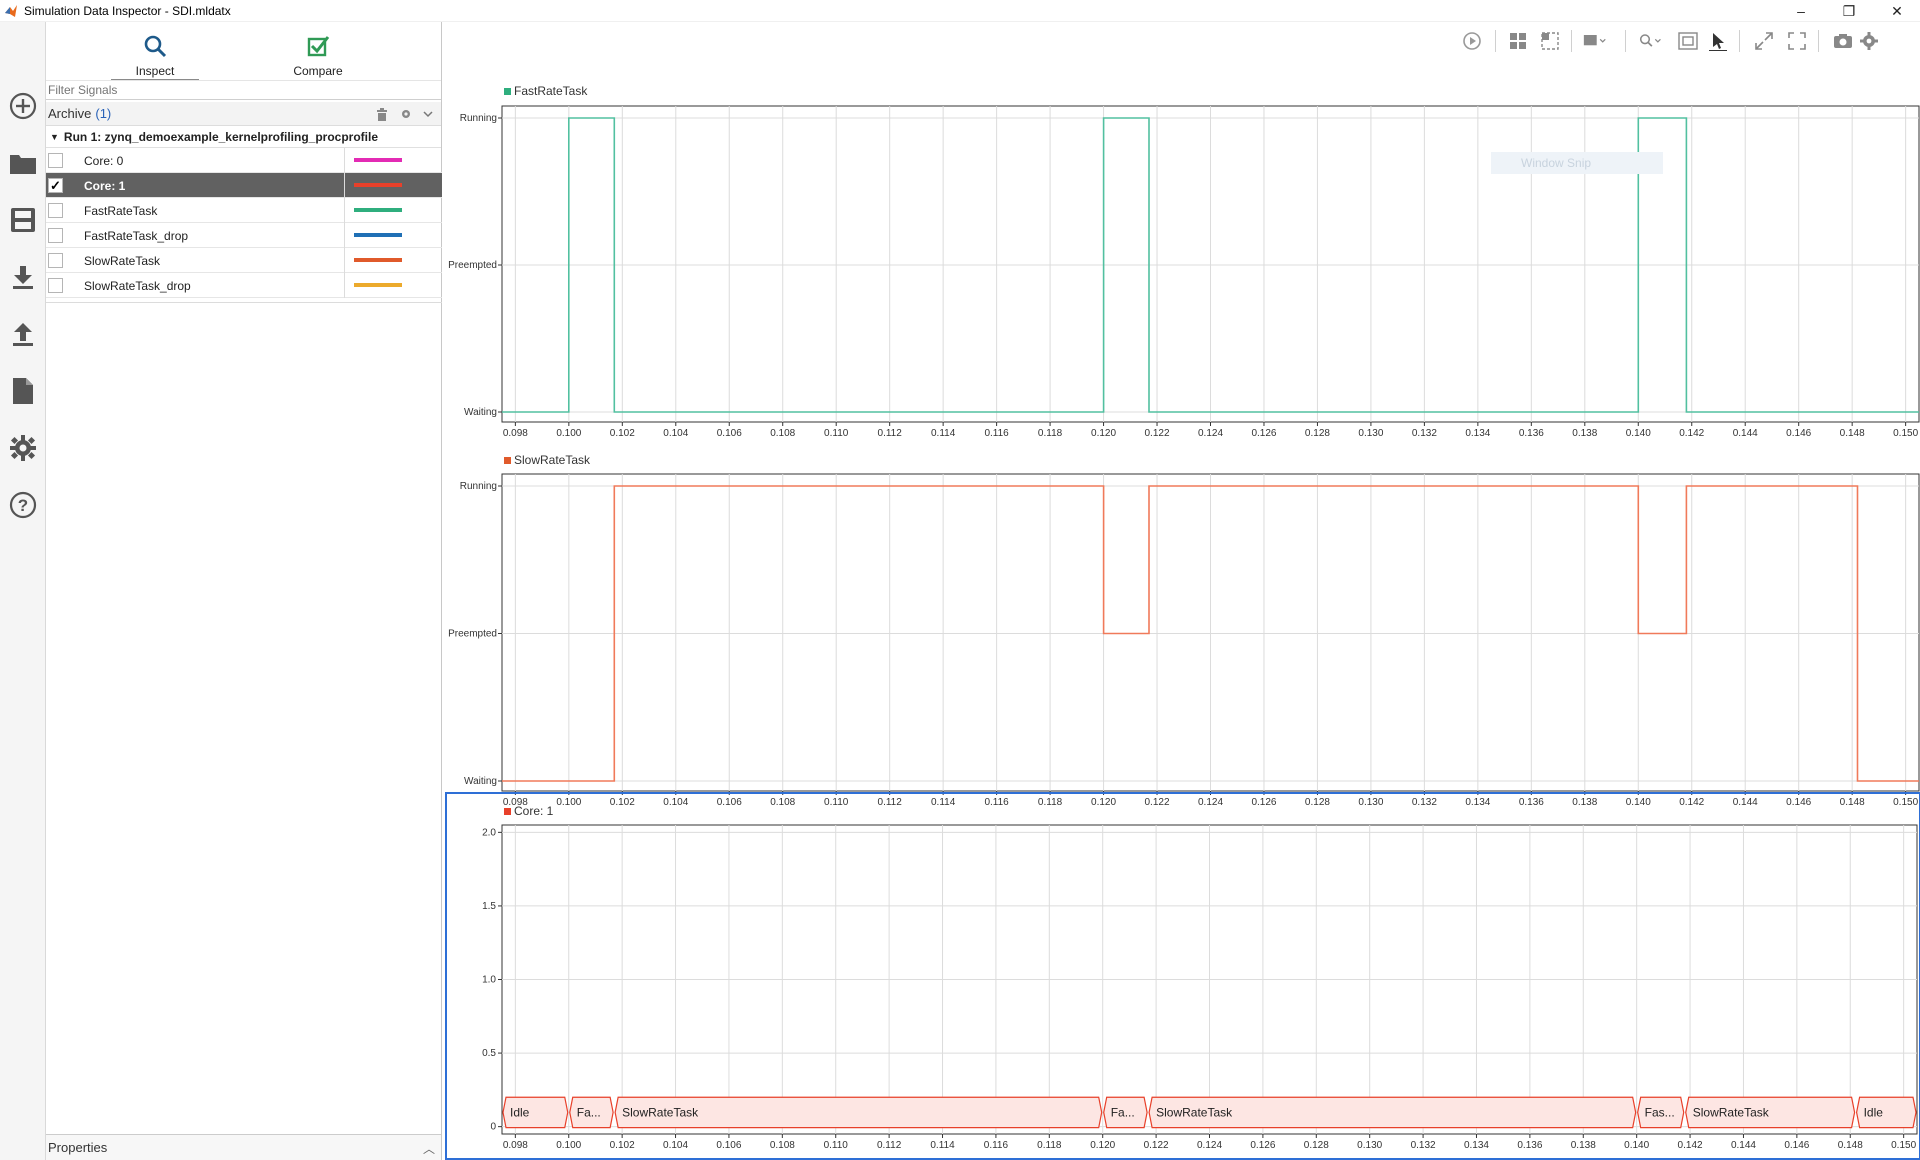 This screenshot has height=1160, width=1920. I want to click on upload-icon, so click(23, 334).